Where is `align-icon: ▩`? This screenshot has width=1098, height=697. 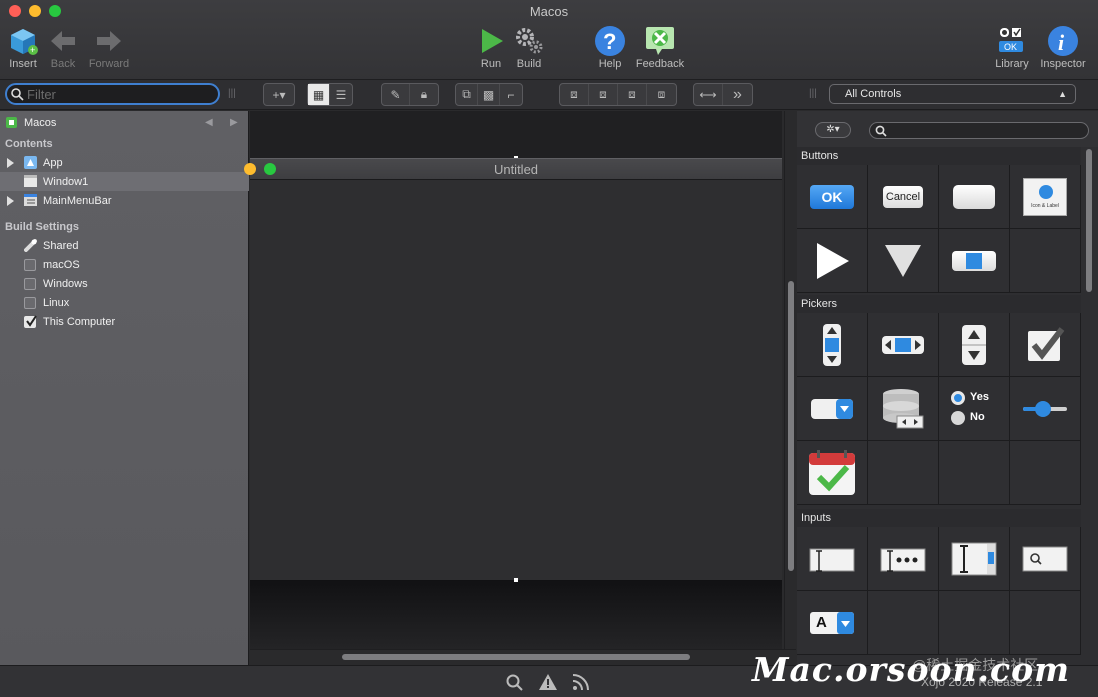
align-icon: ▩ is located at coordinates (489, 94).